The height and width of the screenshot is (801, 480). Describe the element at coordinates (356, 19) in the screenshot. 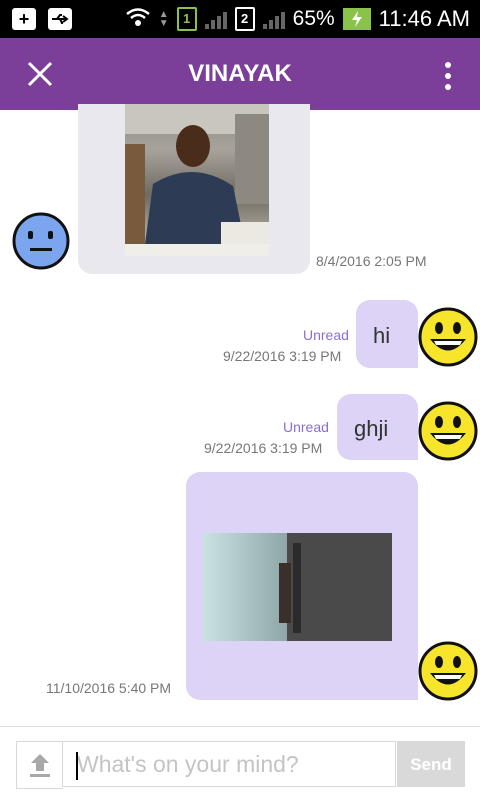

I see `battery-charging-icon` at that location.